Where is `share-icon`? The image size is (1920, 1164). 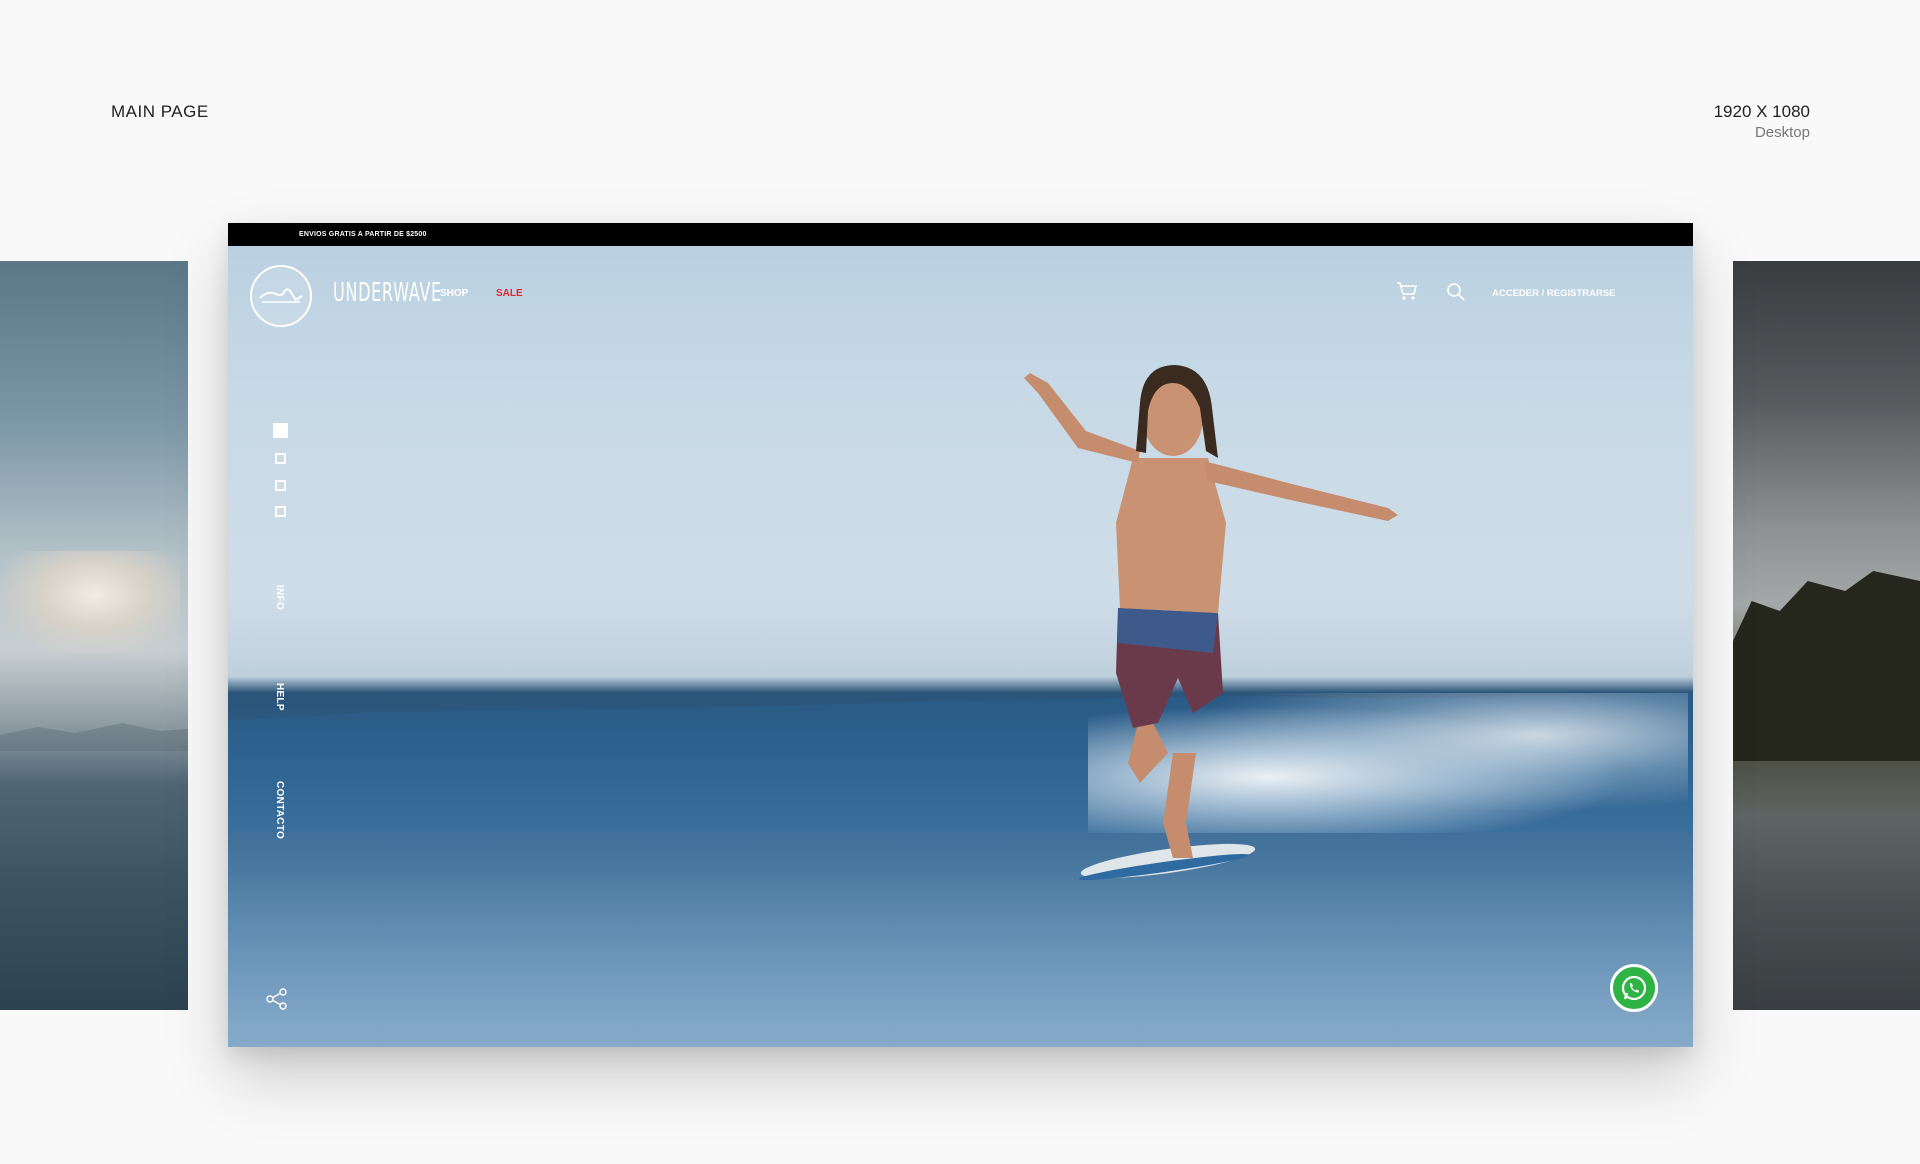 share-icon is located at coordinates (277, 999).